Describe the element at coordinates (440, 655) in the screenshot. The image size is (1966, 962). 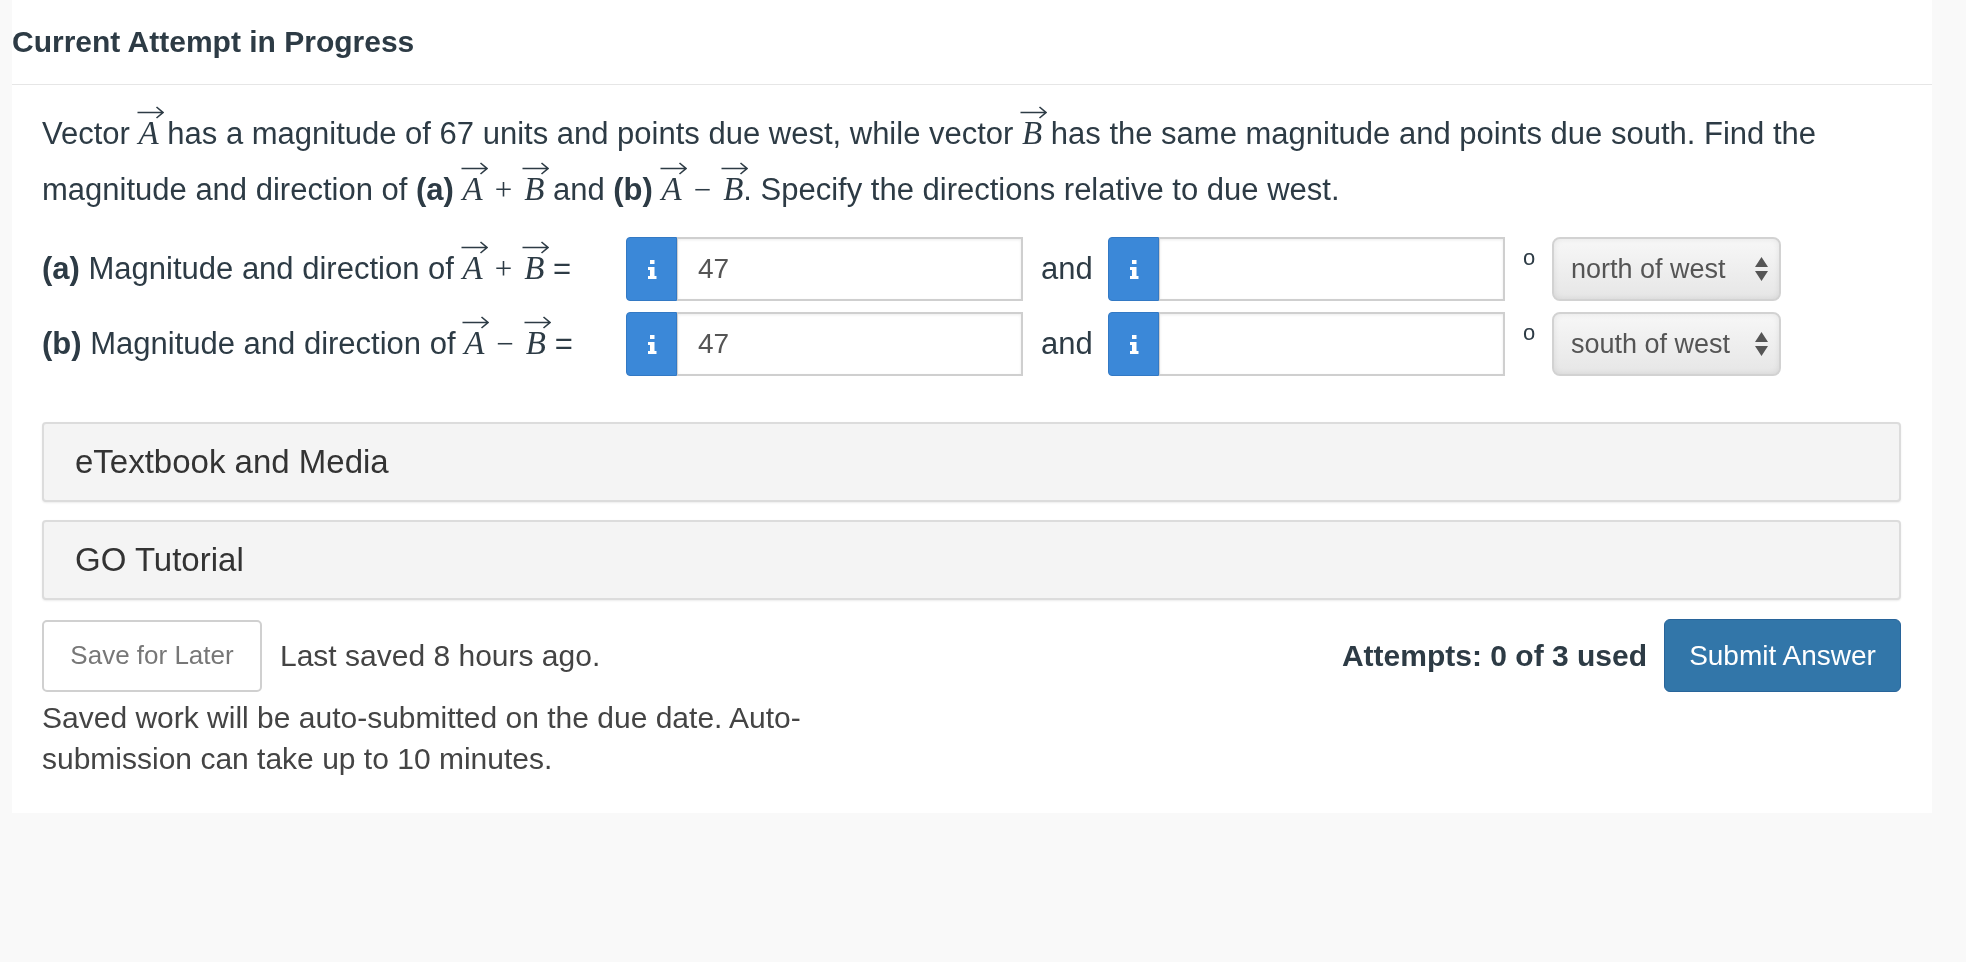
I see `last-saved-text: Last saved 8 hours ago.` at that location.